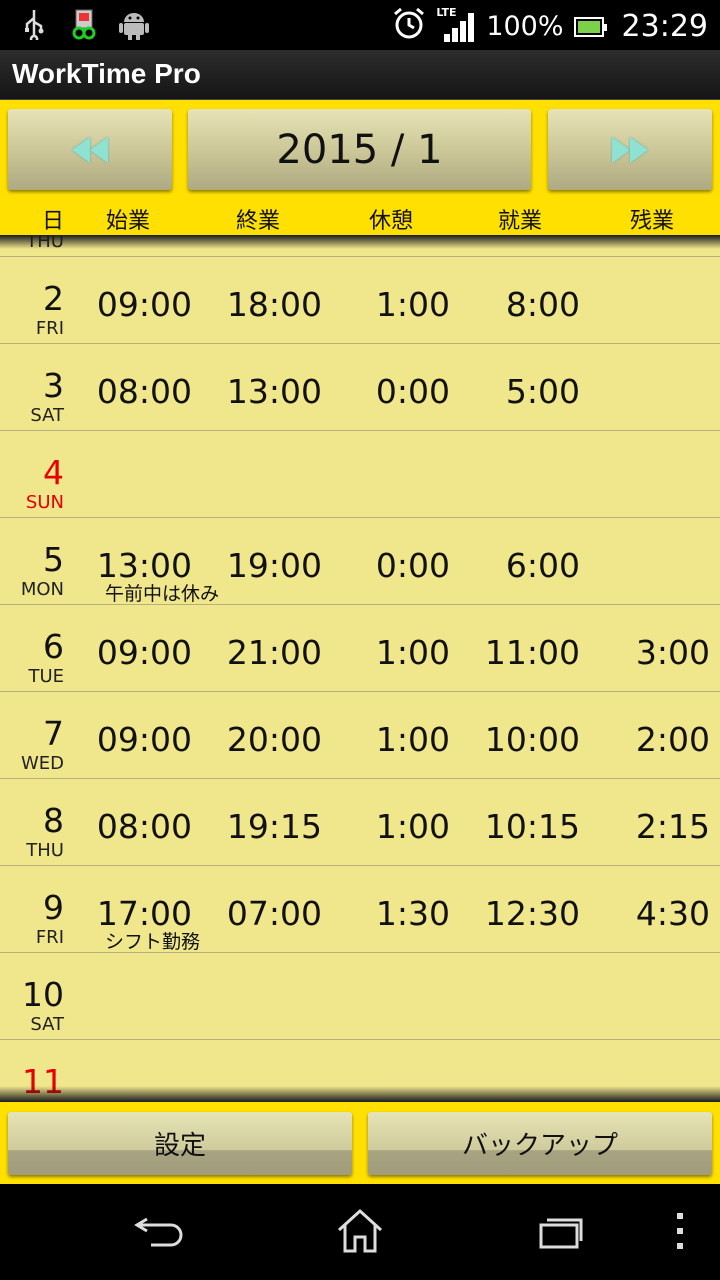  What do you see at coordinates (53, 472) in the screenshot?
I see `day-number: 4` at bounding box center [53, 472].